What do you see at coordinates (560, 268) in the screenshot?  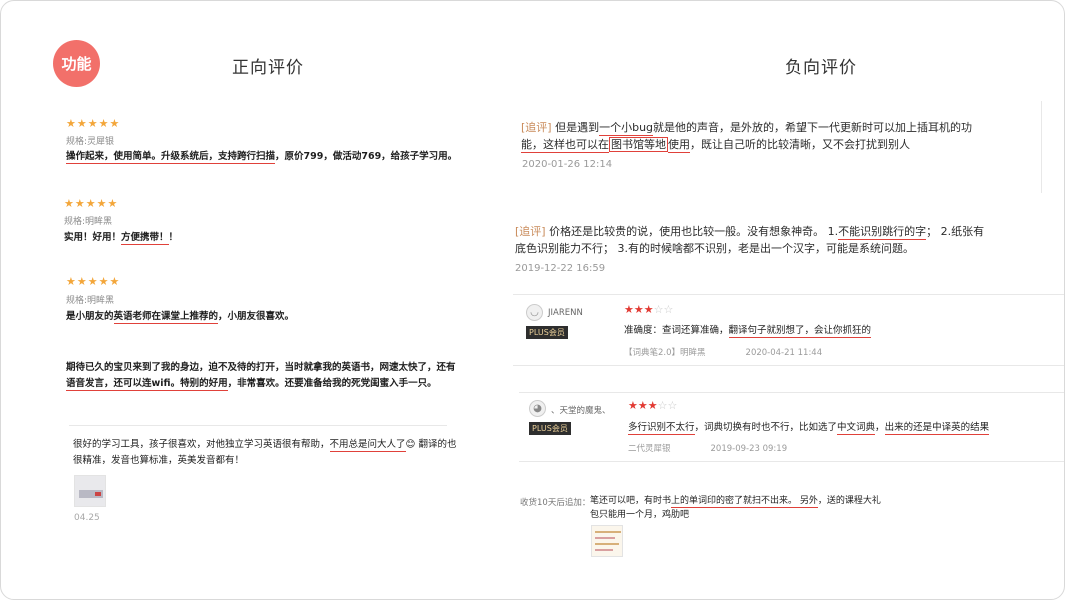 I see `neg-review-2-date: 2019-12-22 16:59` at bounding box center [560, 268].